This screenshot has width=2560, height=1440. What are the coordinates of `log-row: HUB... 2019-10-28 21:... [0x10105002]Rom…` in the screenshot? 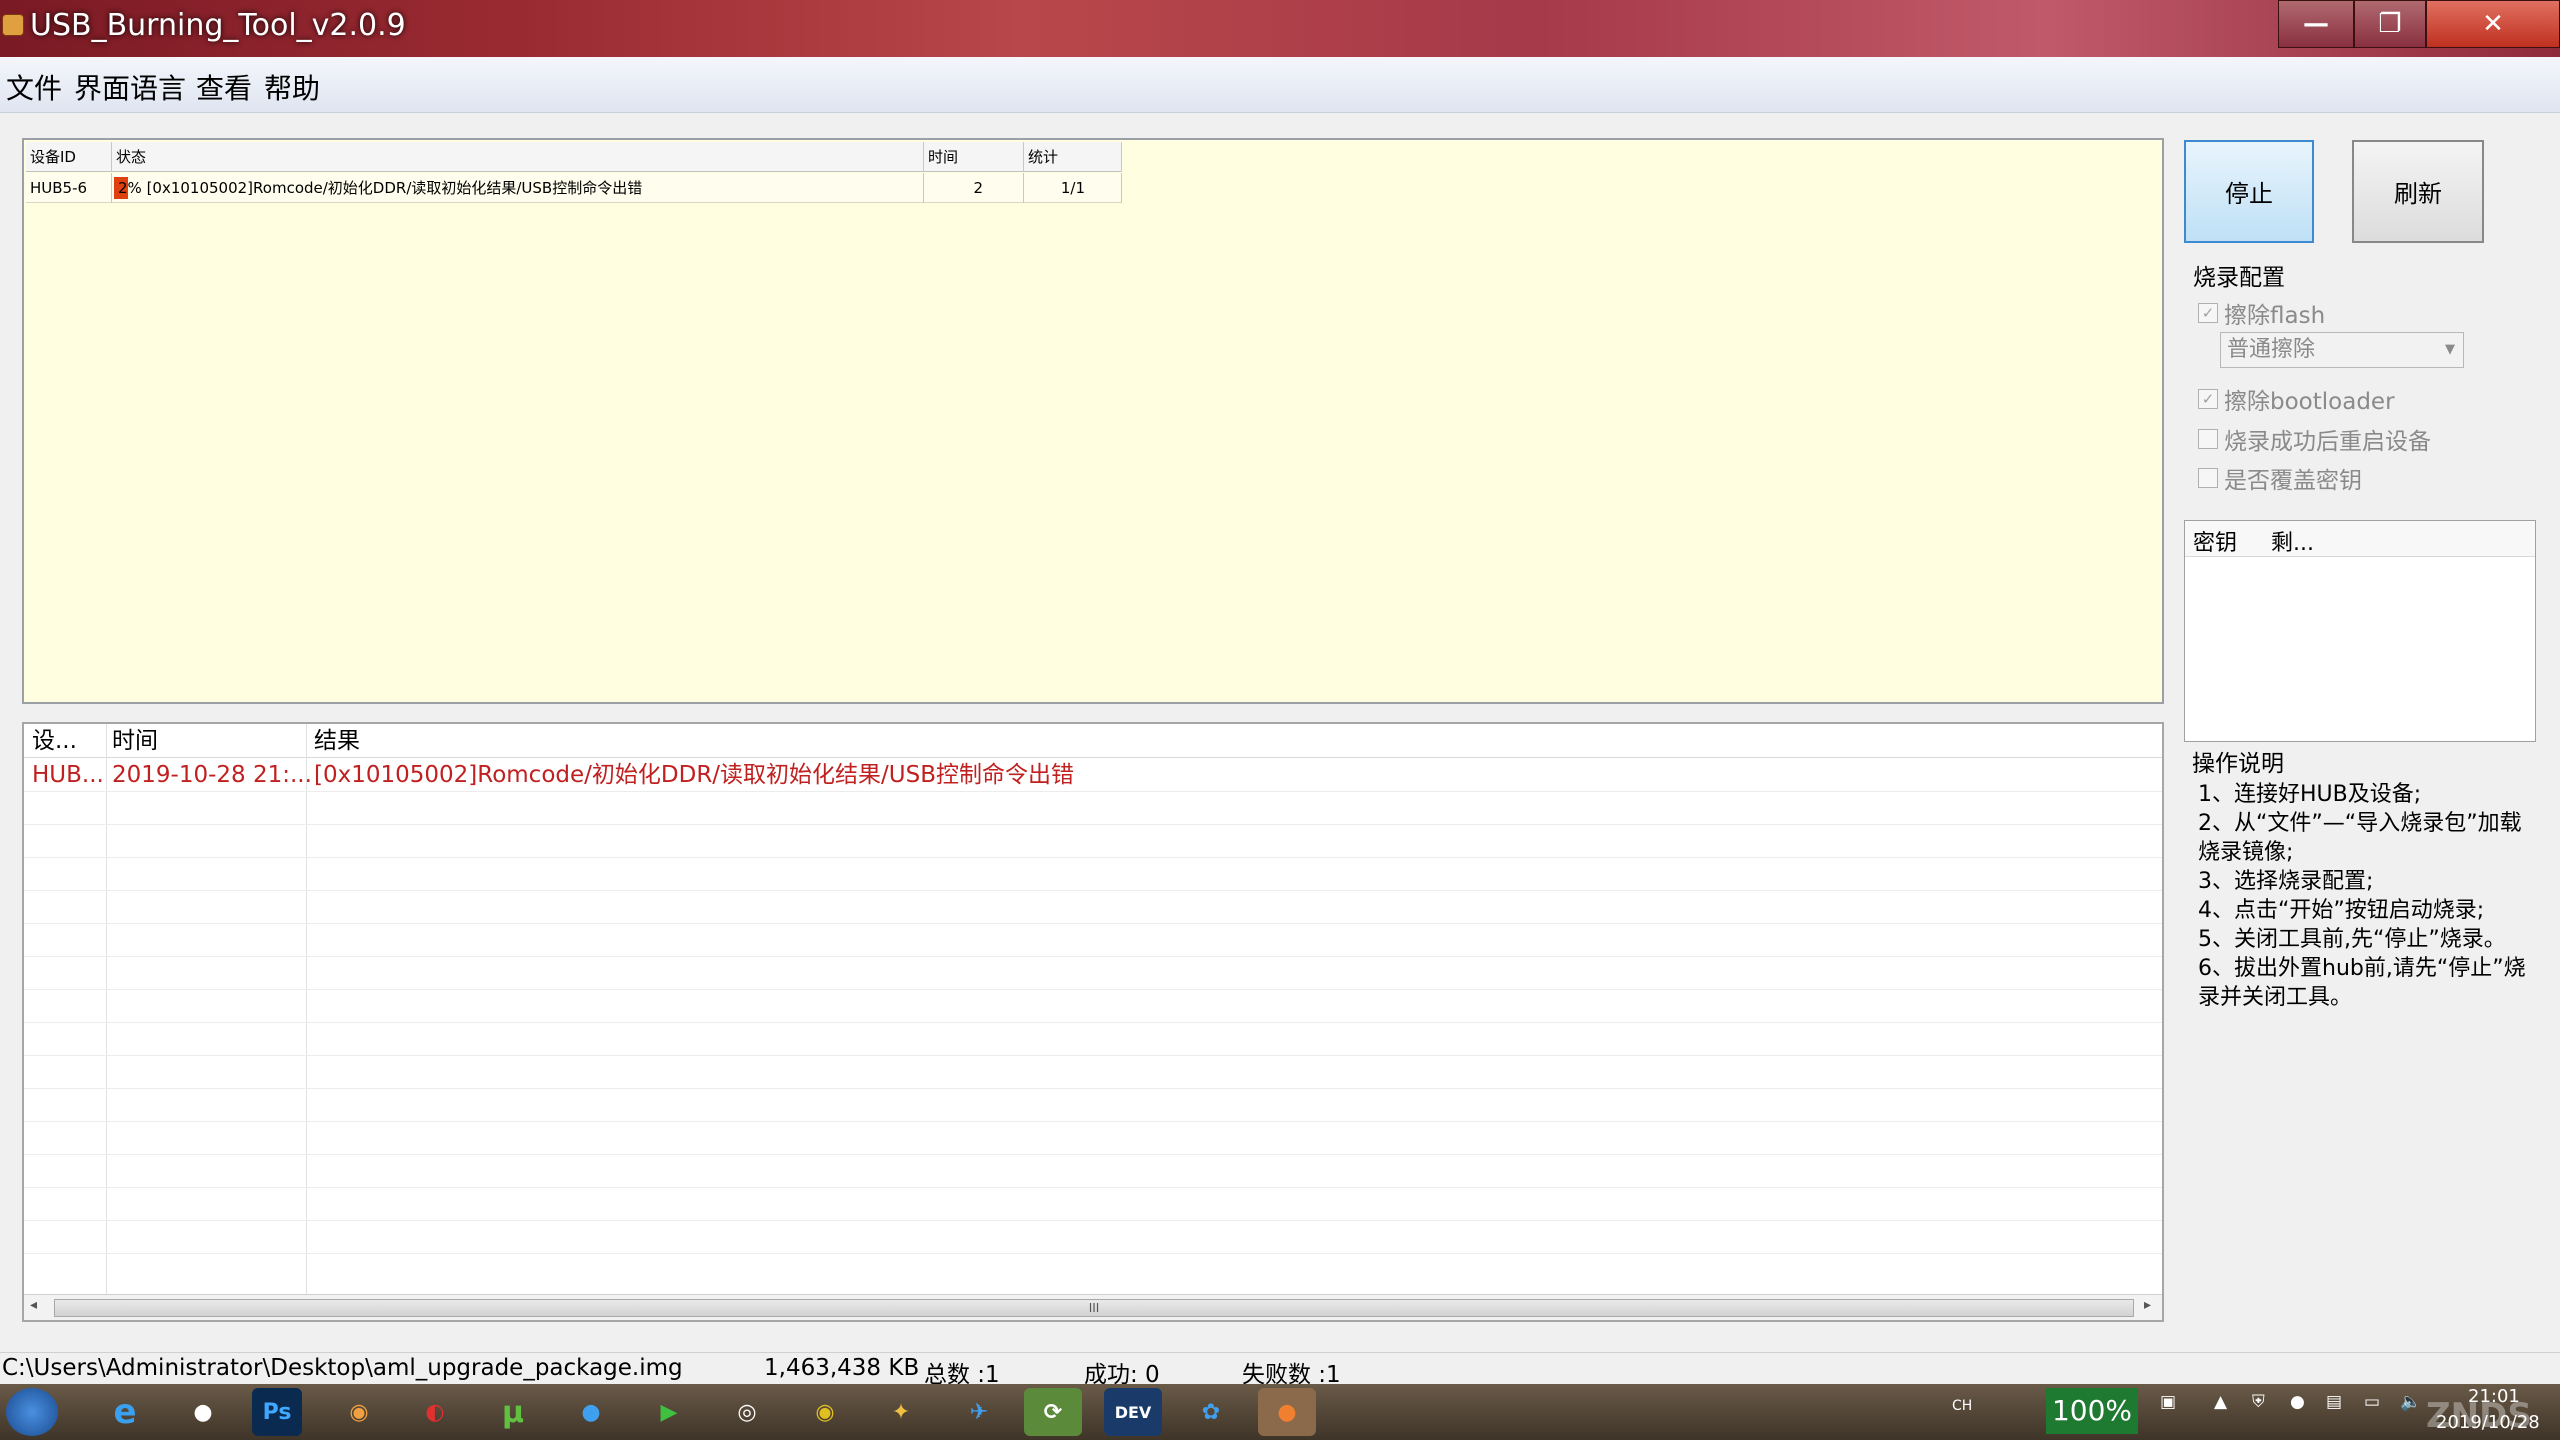 It's located at (1093, 774).